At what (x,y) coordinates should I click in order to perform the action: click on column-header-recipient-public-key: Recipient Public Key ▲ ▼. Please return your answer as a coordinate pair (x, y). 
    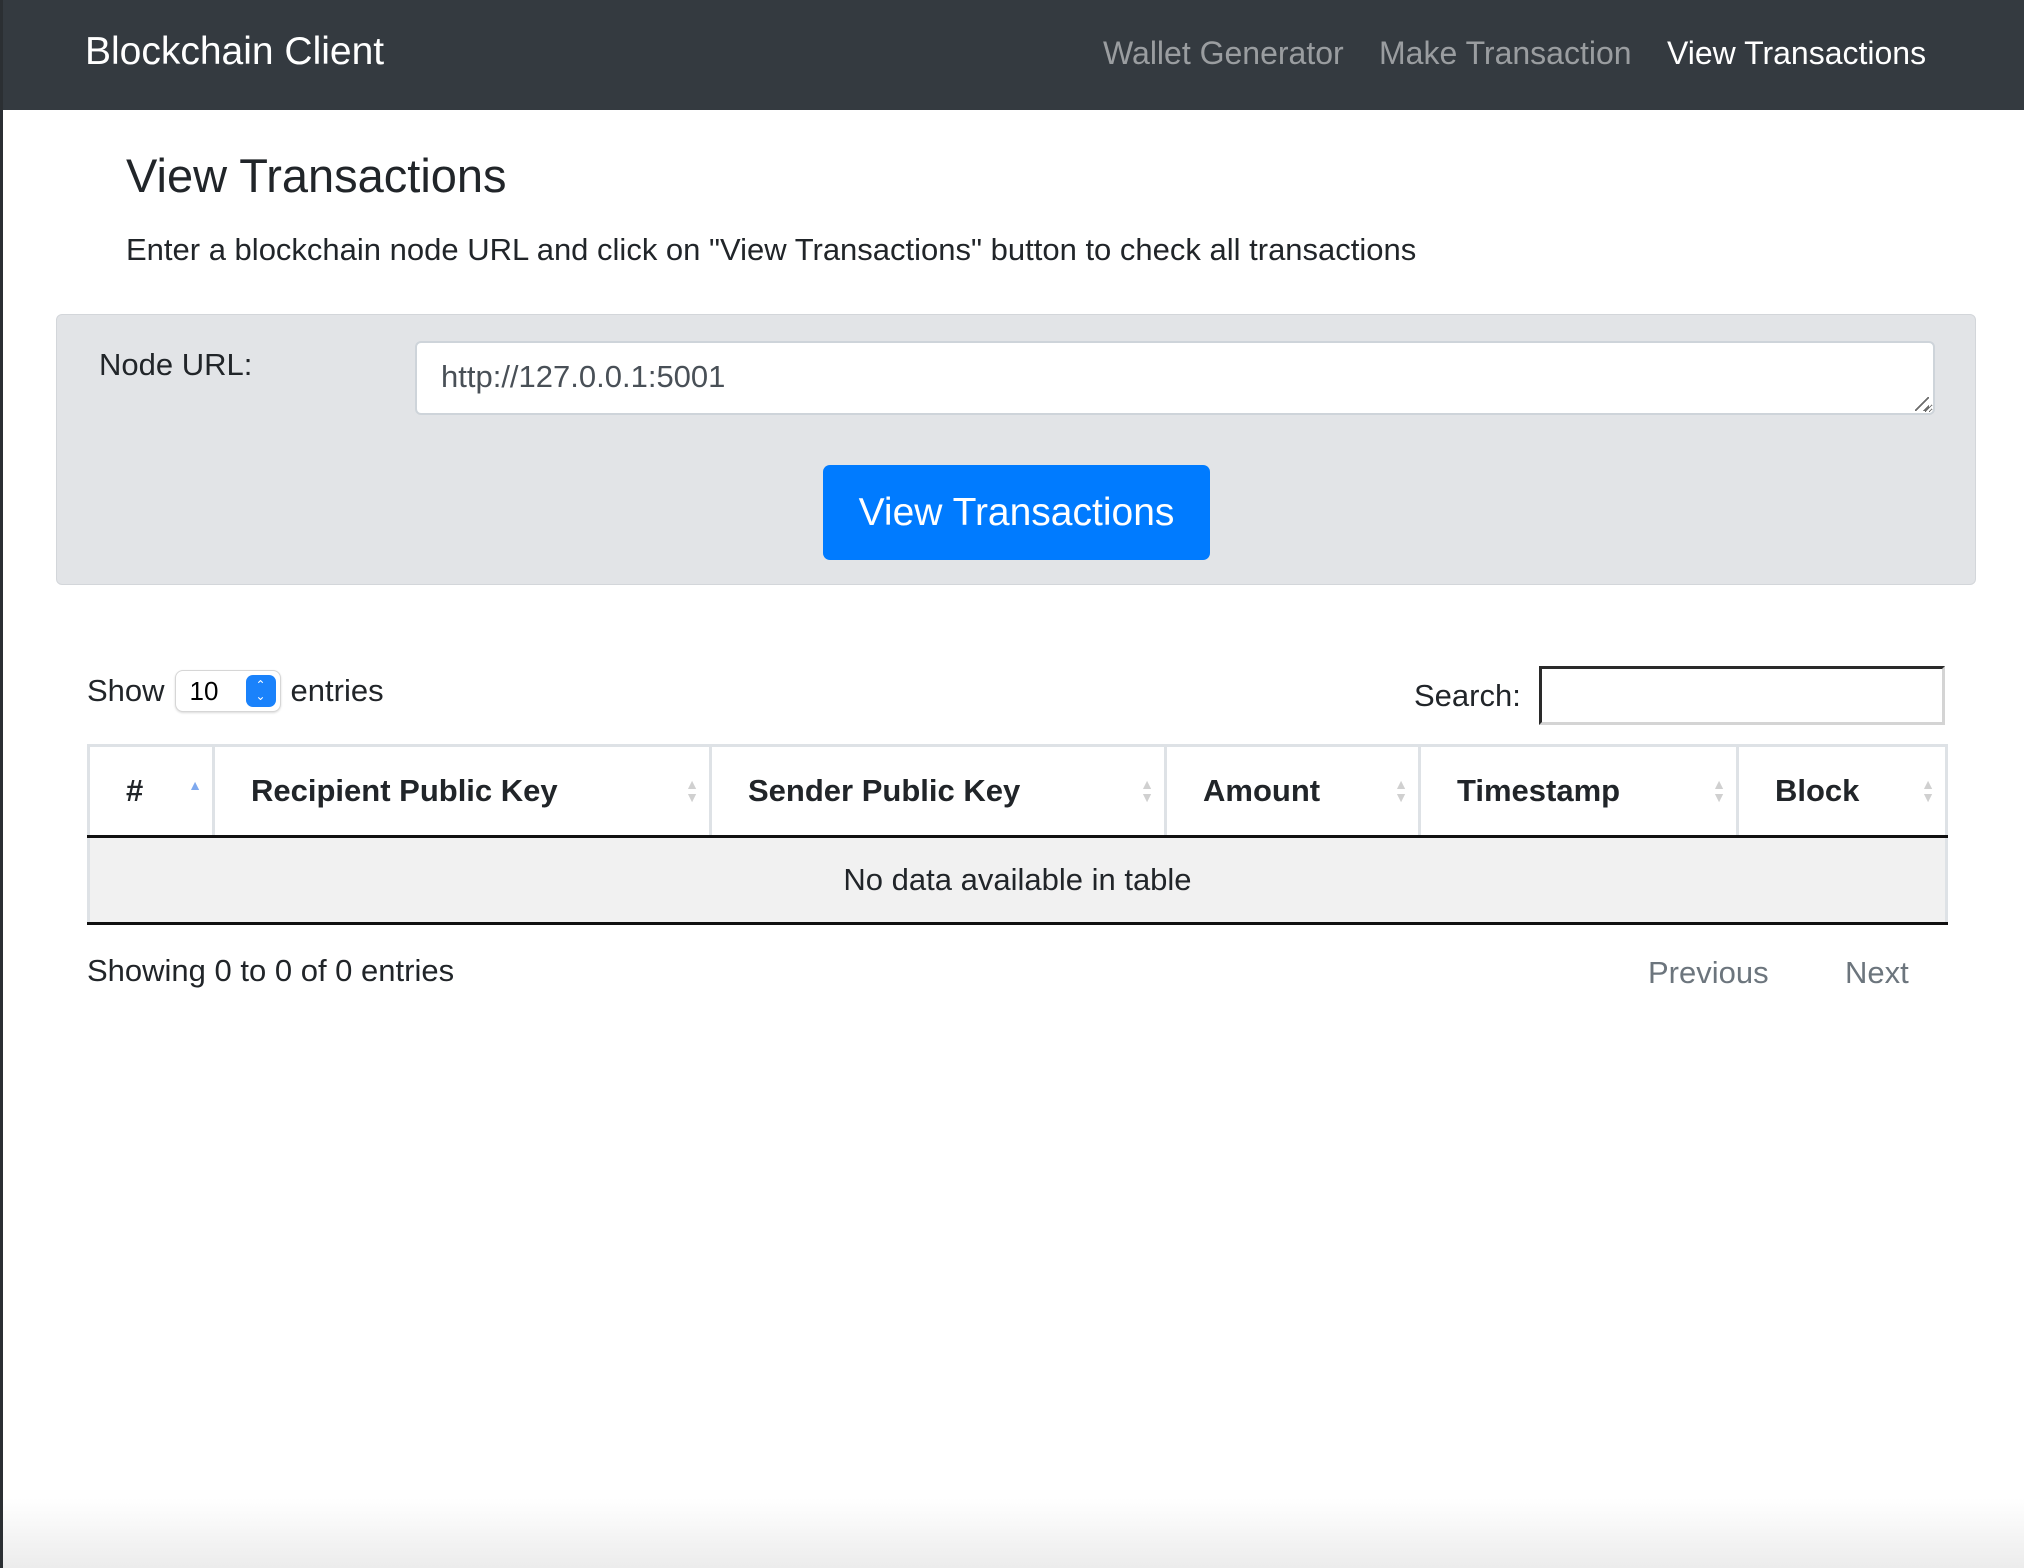
    Looking at the image, I should click on (462, 791).